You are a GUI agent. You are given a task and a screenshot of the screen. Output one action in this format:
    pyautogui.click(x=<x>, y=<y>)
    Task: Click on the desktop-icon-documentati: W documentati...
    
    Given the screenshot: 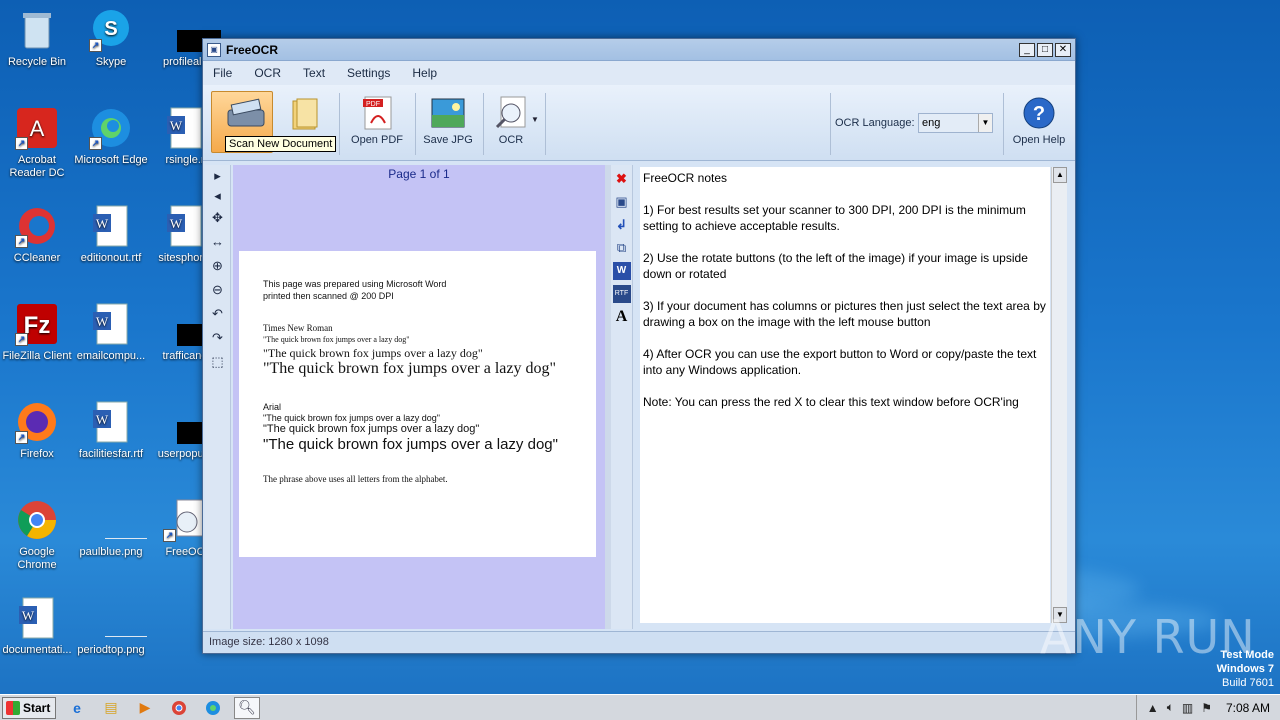 What is the action you would take?
    pyautogui.click(x=37, y=626)
    